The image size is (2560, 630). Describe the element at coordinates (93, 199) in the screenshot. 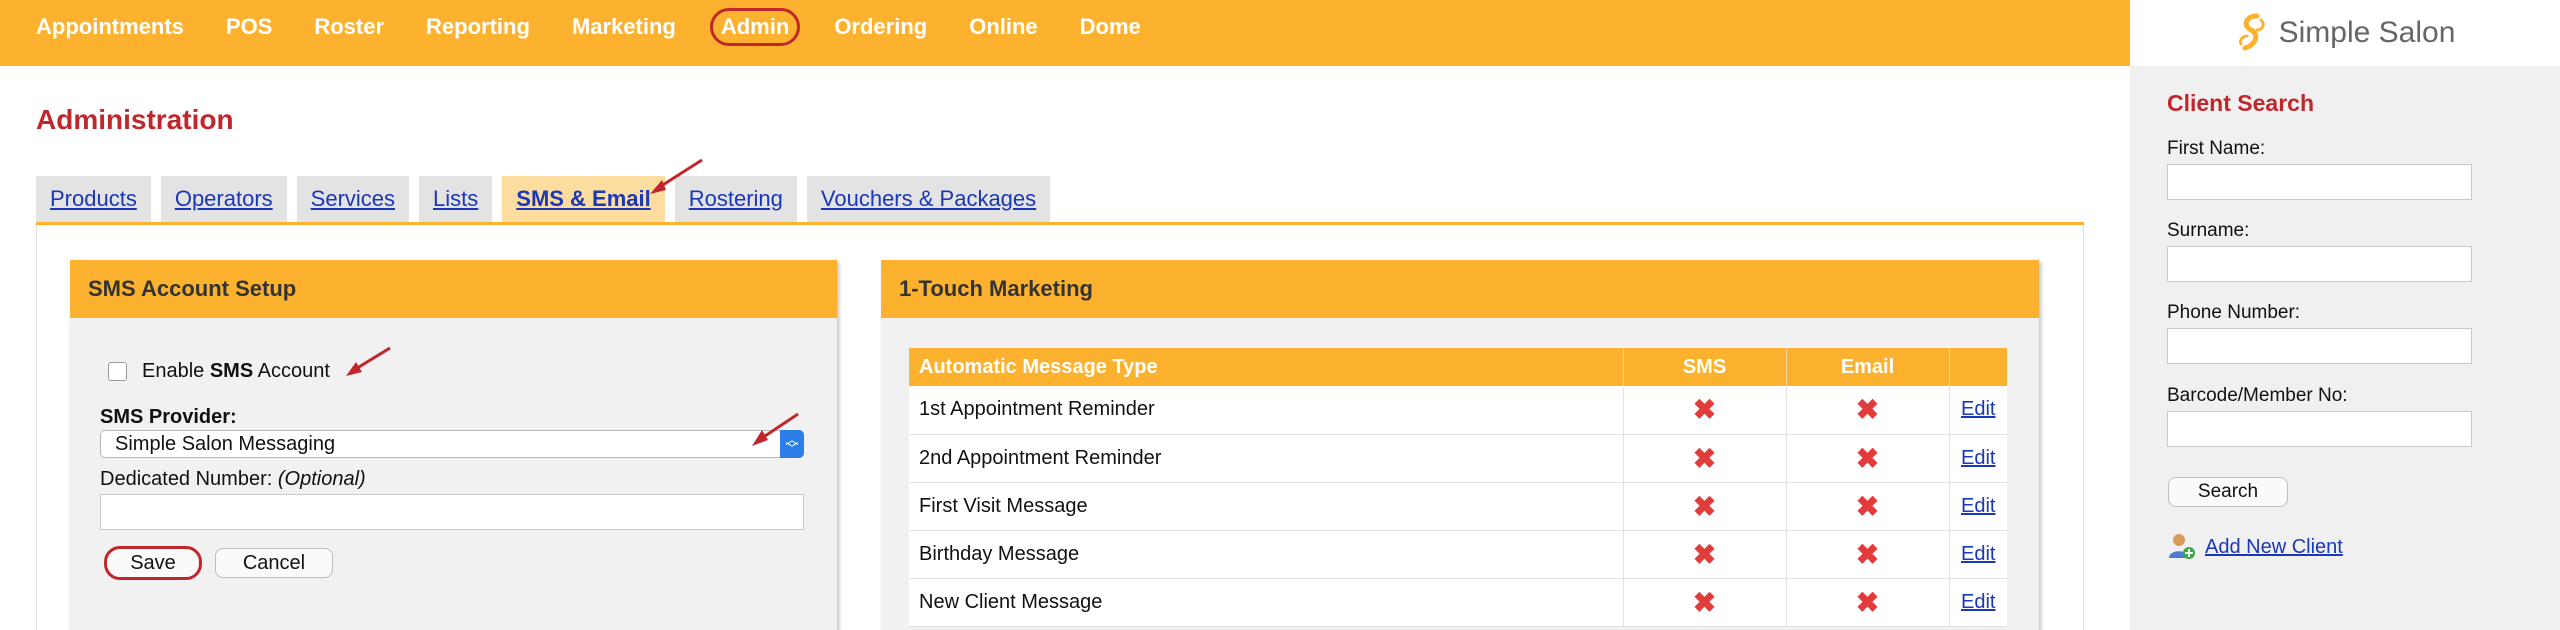

I see `tab-products: Products` at that location.